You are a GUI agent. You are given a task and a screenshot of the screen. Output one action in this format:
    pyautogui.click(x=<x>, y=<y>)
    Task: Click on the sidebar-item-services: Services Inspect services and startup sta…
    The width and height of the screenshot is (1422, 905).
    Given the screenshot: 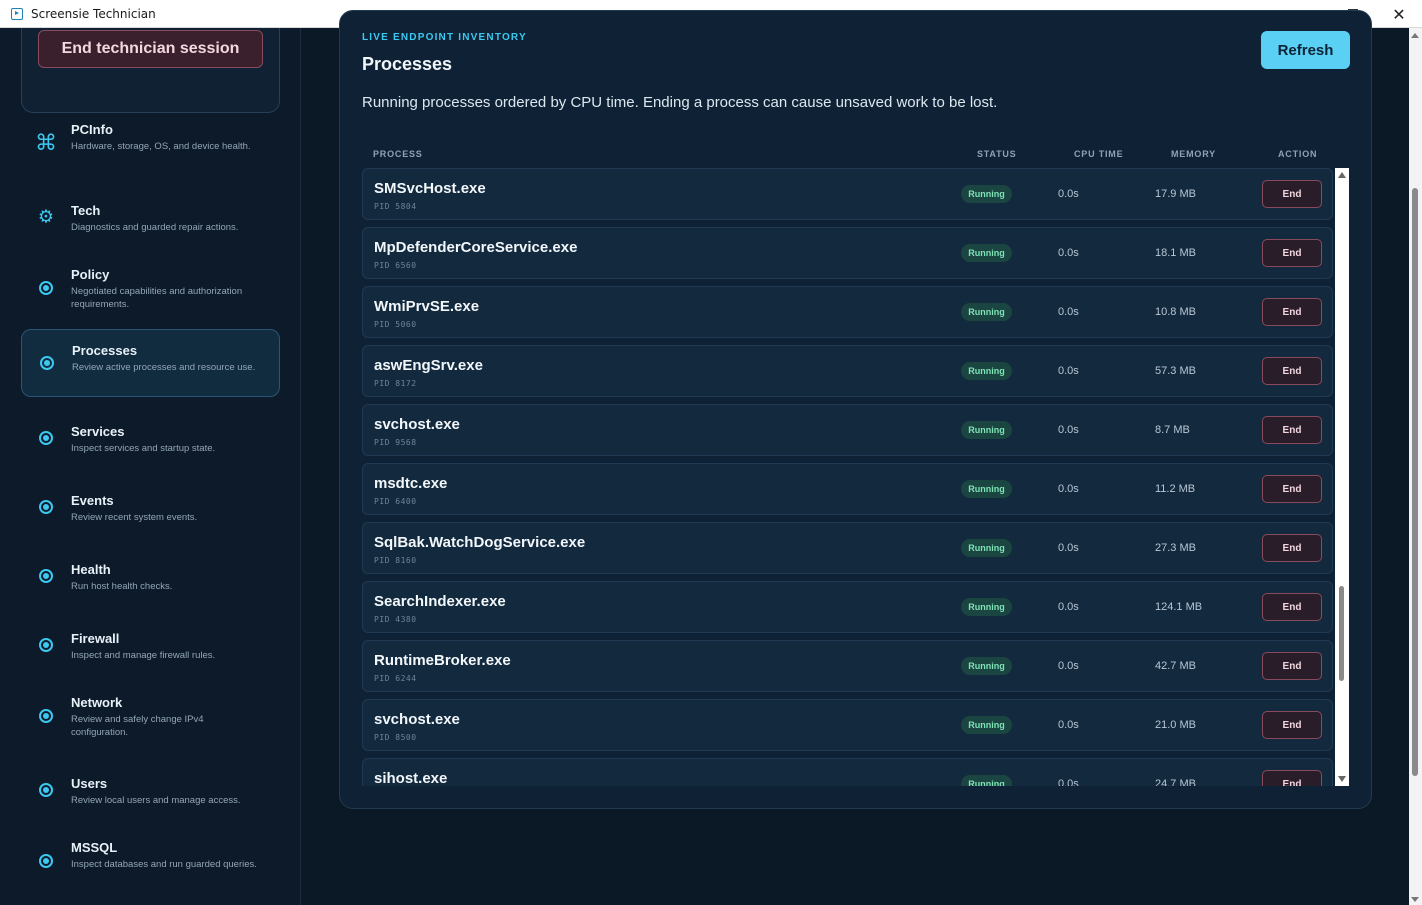 What is the action you would take?
    pyautogui.click(x=150, y=438)
    